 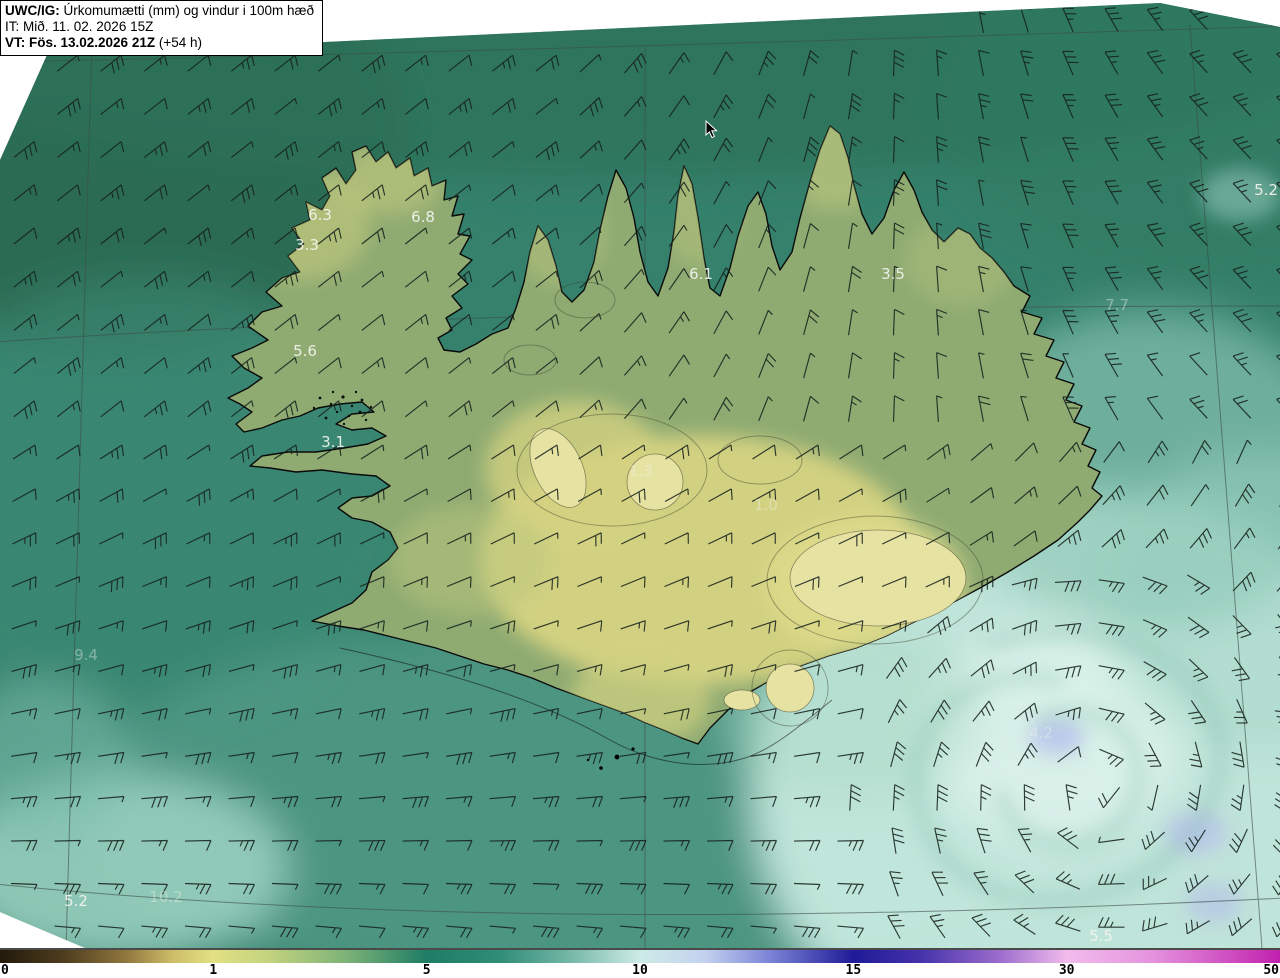 What do you see at coordinates (320, 215) in the screenshot?
I see `precip-value-label: 6.3` at bounding box center [320, 215].